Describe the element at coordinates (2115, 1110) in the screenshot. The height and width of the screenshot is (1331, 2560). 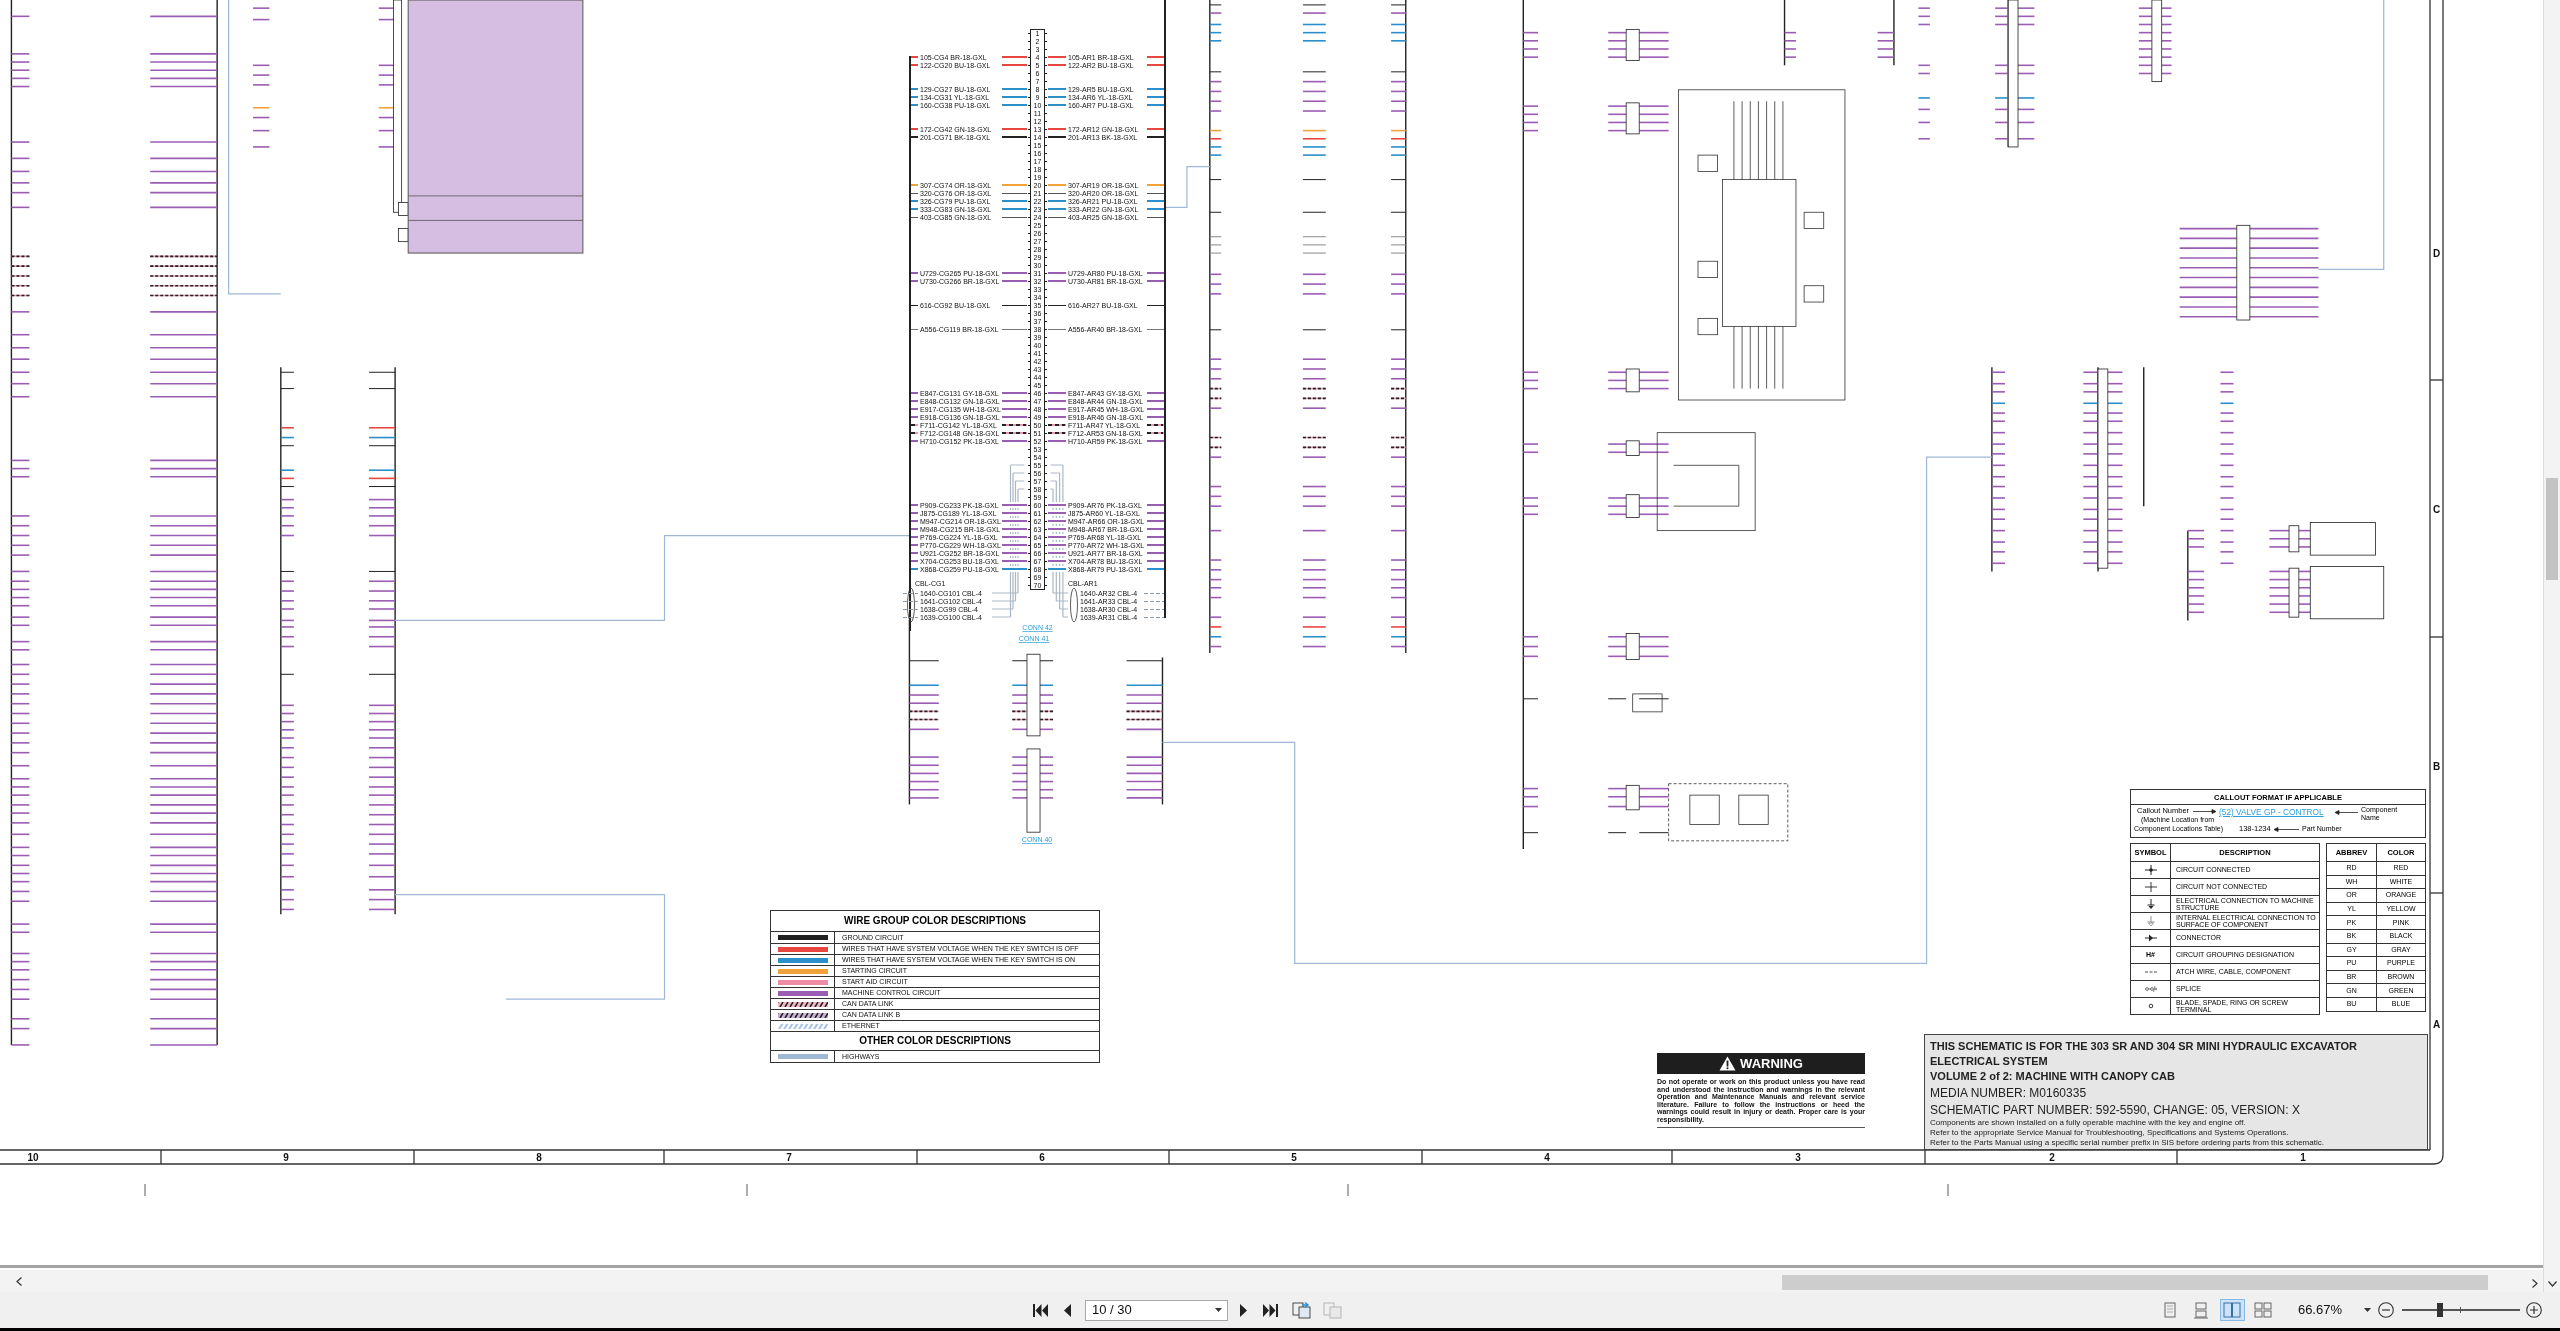
I see `part-number: SCHEMATIC PART NUMBER: 592-5590, CHANGE: 05, VERSION: X` at that location.